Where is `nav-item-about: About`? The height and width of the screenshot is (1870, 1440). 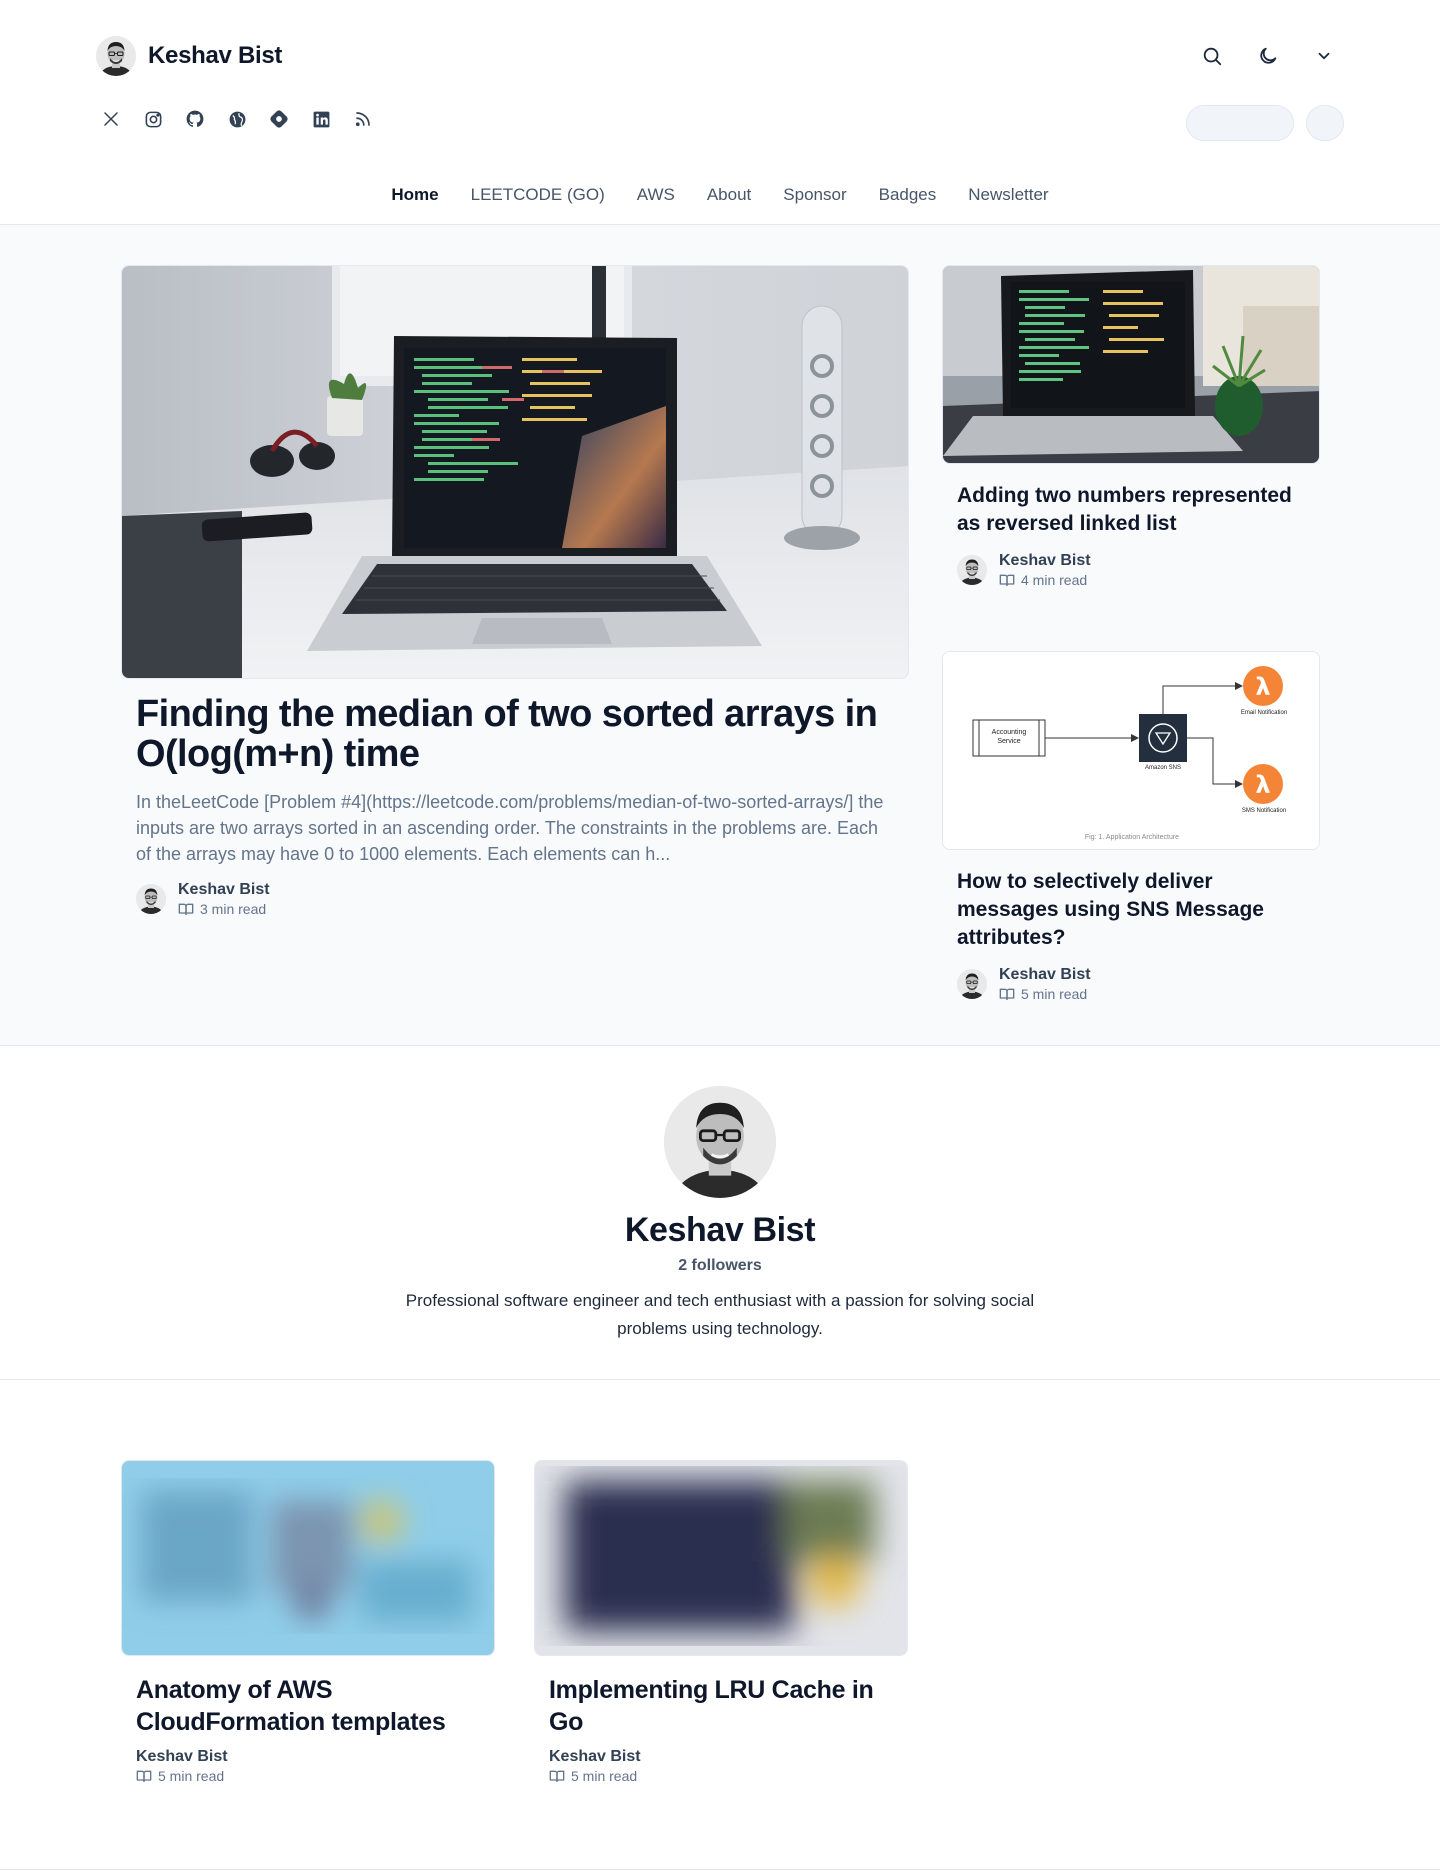 nav-item-about: About is located at coordinates (729, 195).